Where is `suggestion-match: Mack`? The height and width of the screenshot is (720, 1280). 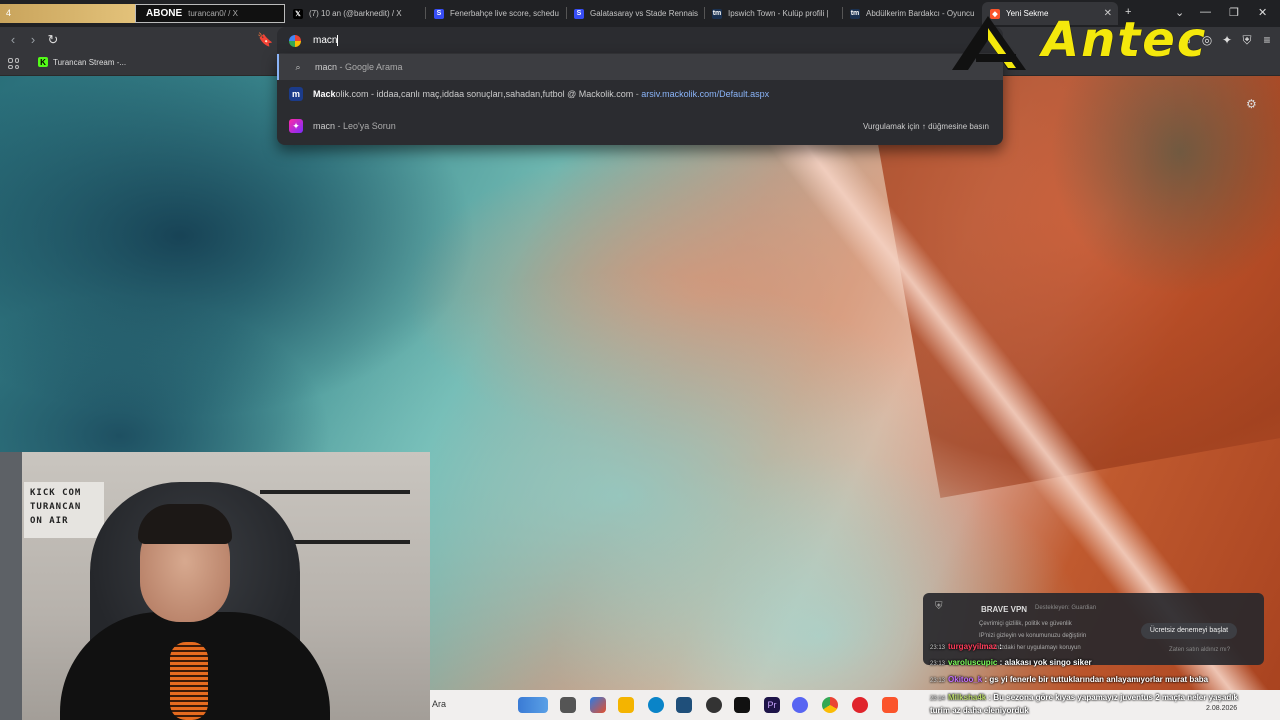
suggestion-match: Mack is located at coordinates (324, 94).